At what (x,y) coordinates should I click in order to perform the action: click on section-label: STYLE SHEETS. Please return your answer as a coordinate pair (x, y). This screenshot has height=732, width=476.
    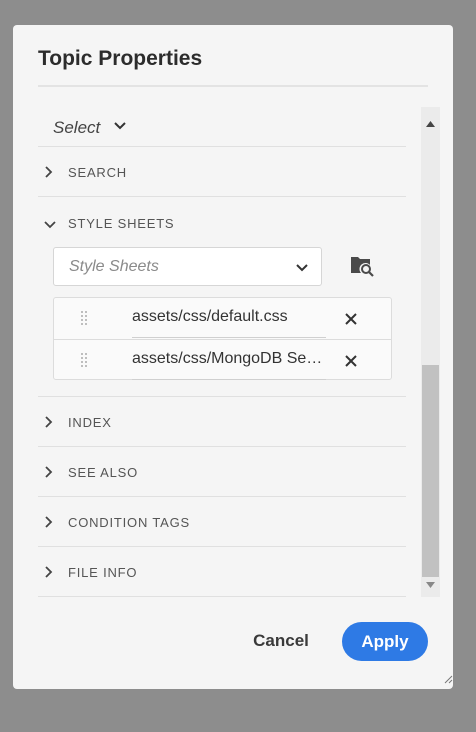
    Looking at the image, I should click on (121, 223).